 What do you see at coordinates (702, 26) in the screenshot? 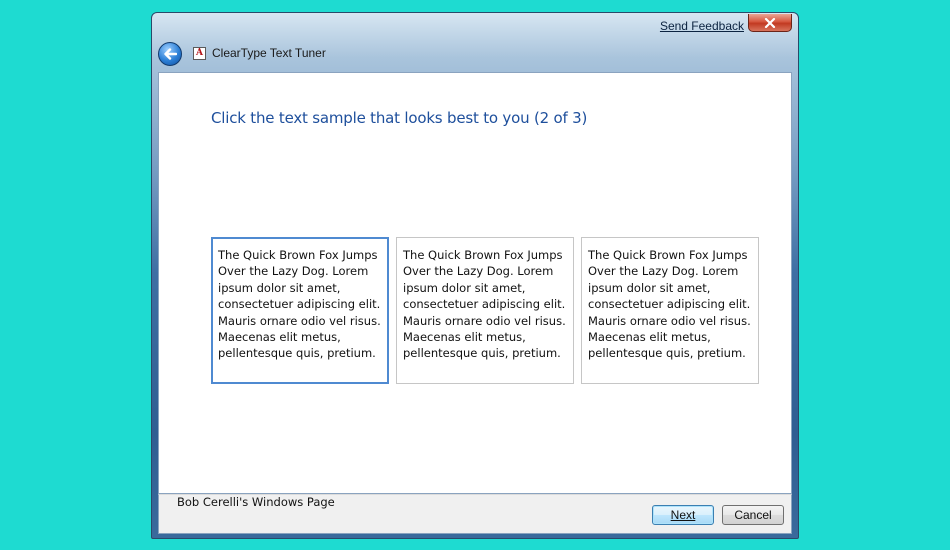
I see `send-feedback-link: Send Feedback` at bounding box center [702, 26].